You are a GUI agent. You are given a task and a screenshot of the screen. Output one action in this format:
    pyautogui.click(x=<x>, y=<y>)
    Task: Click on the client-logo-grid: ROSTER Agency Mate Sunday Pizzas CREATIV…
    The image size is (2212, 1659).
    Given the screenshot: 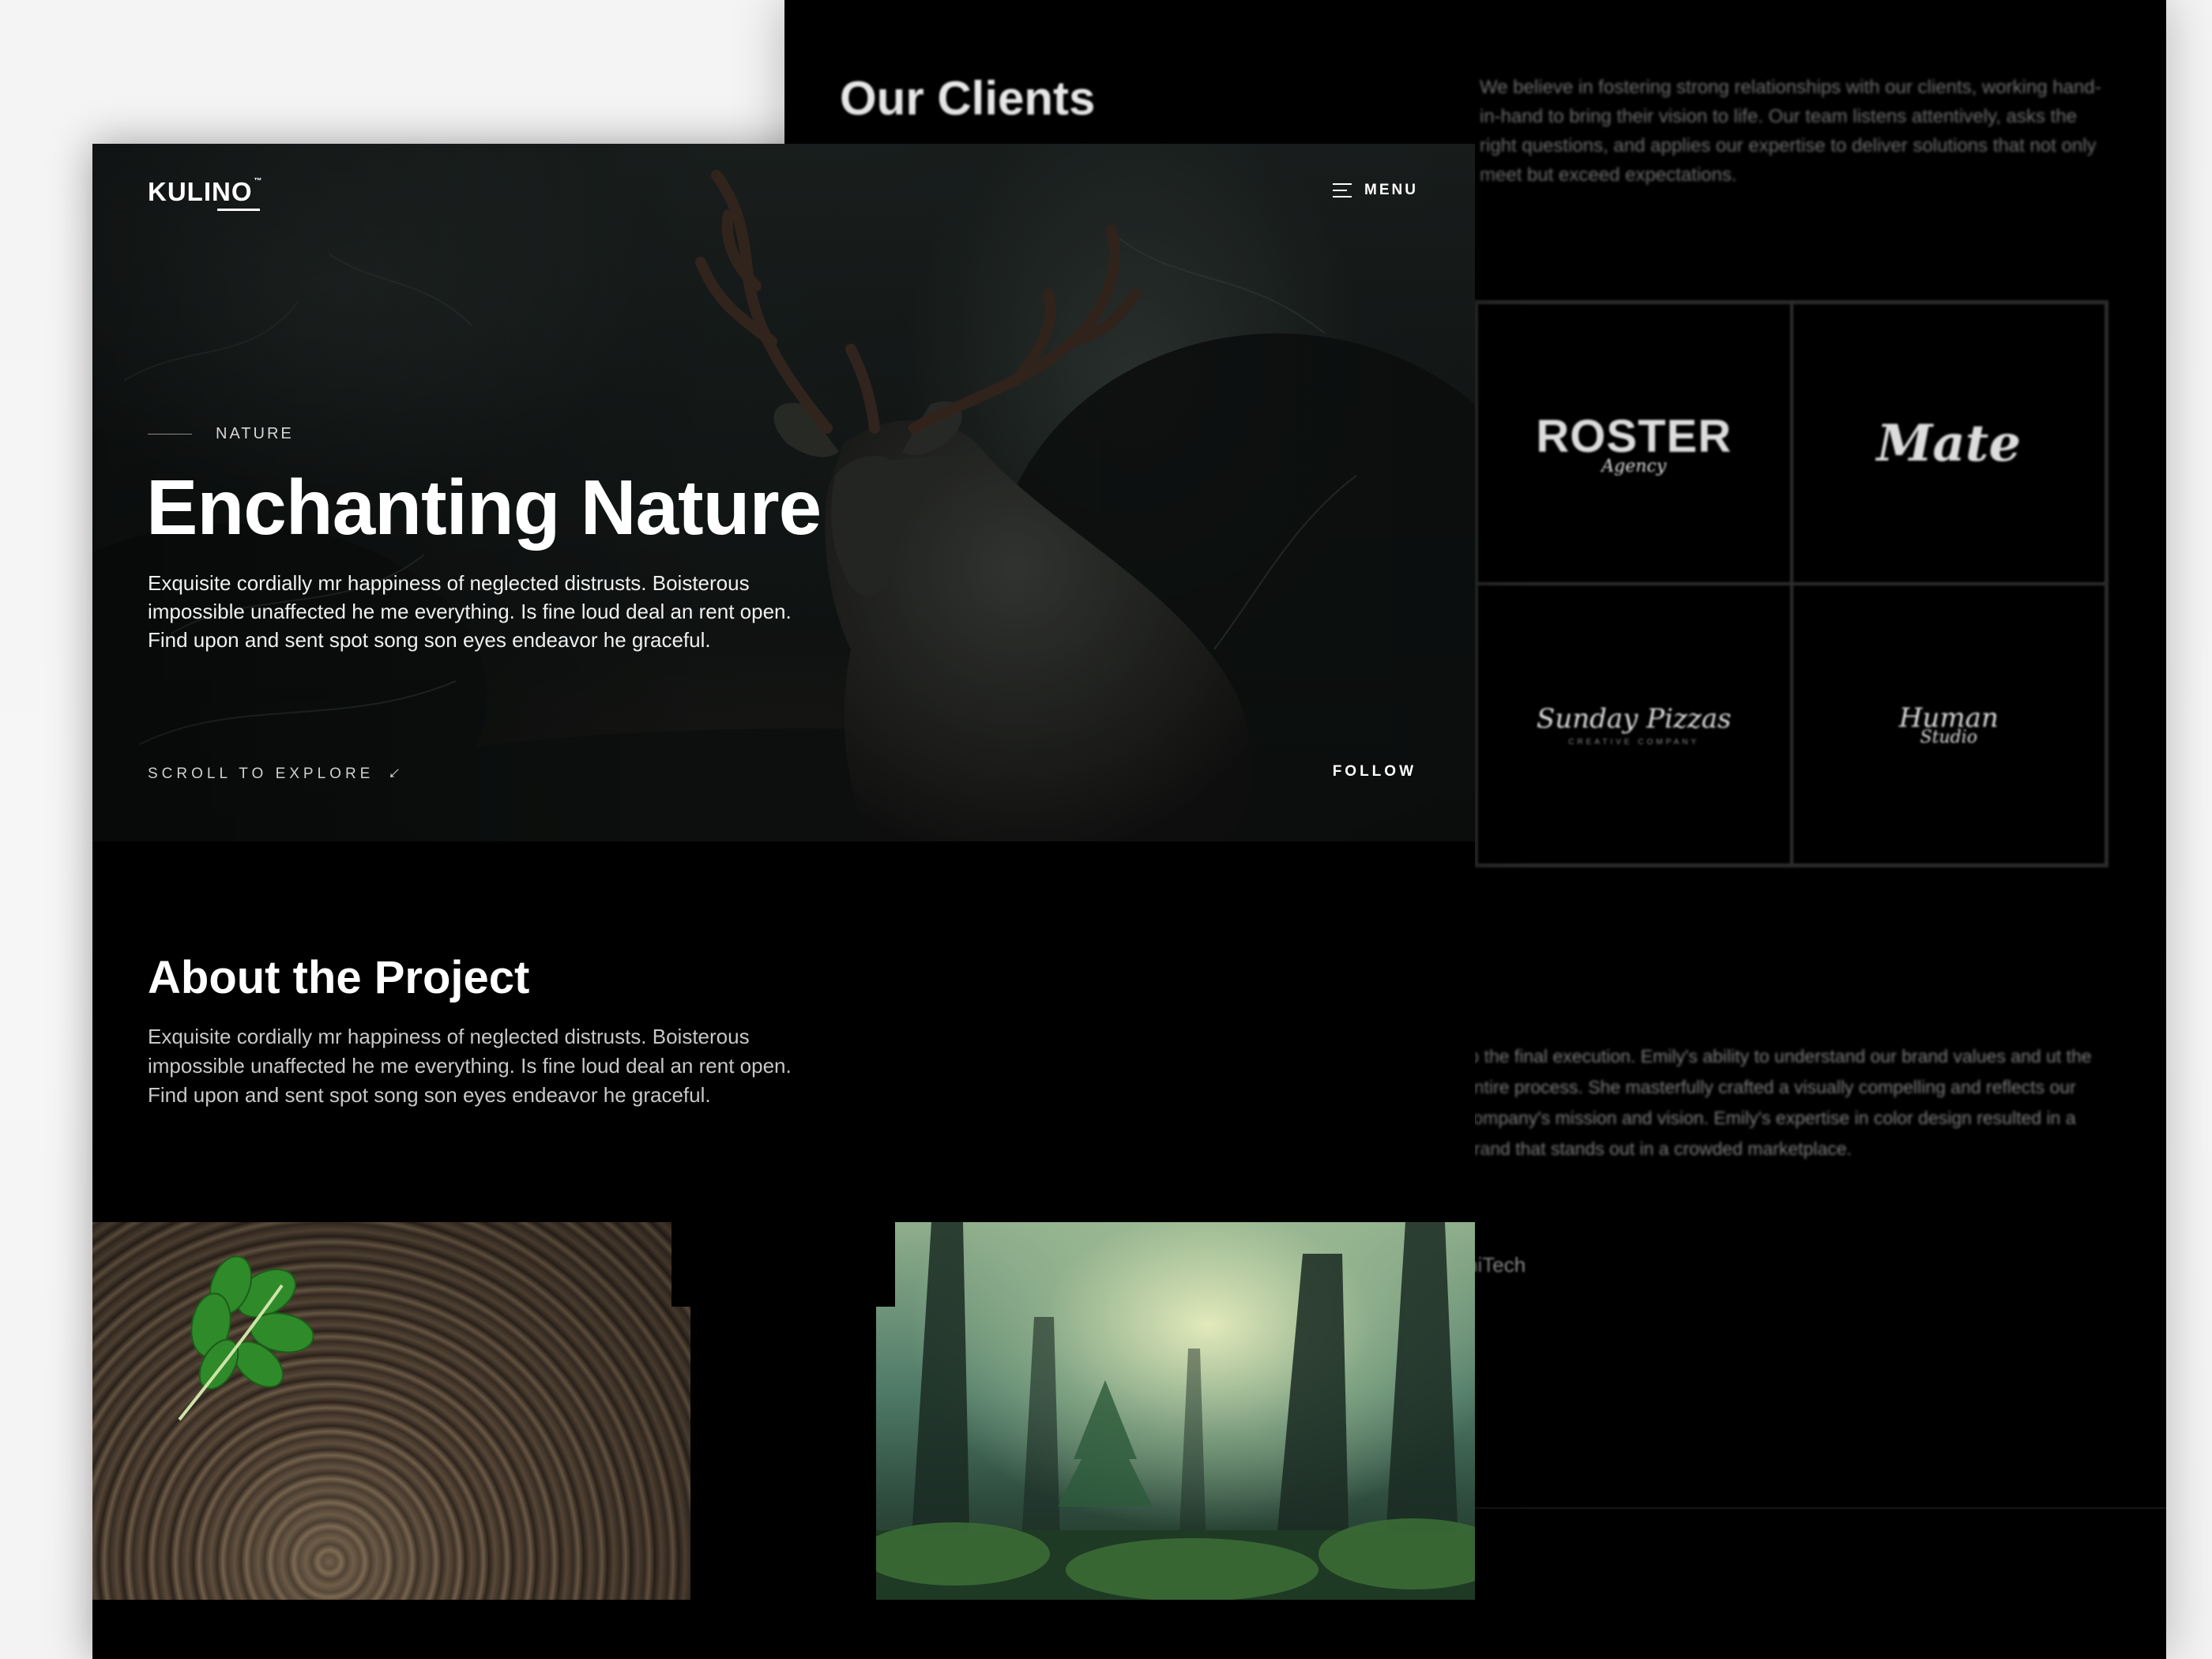 What is the action you would take?
    pyautogui.click(x=1792, y=583)
    